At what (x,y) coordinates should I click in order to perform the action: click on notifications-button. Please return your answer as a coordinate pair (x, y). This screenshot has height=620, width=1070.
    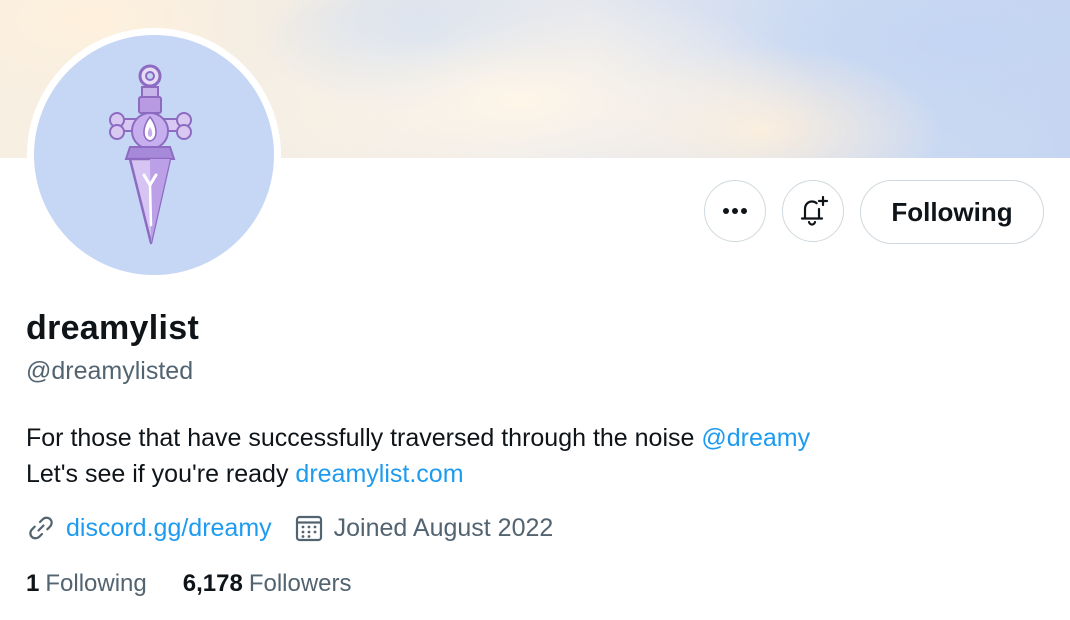
    Looking at the image, I should click on (813, 211).